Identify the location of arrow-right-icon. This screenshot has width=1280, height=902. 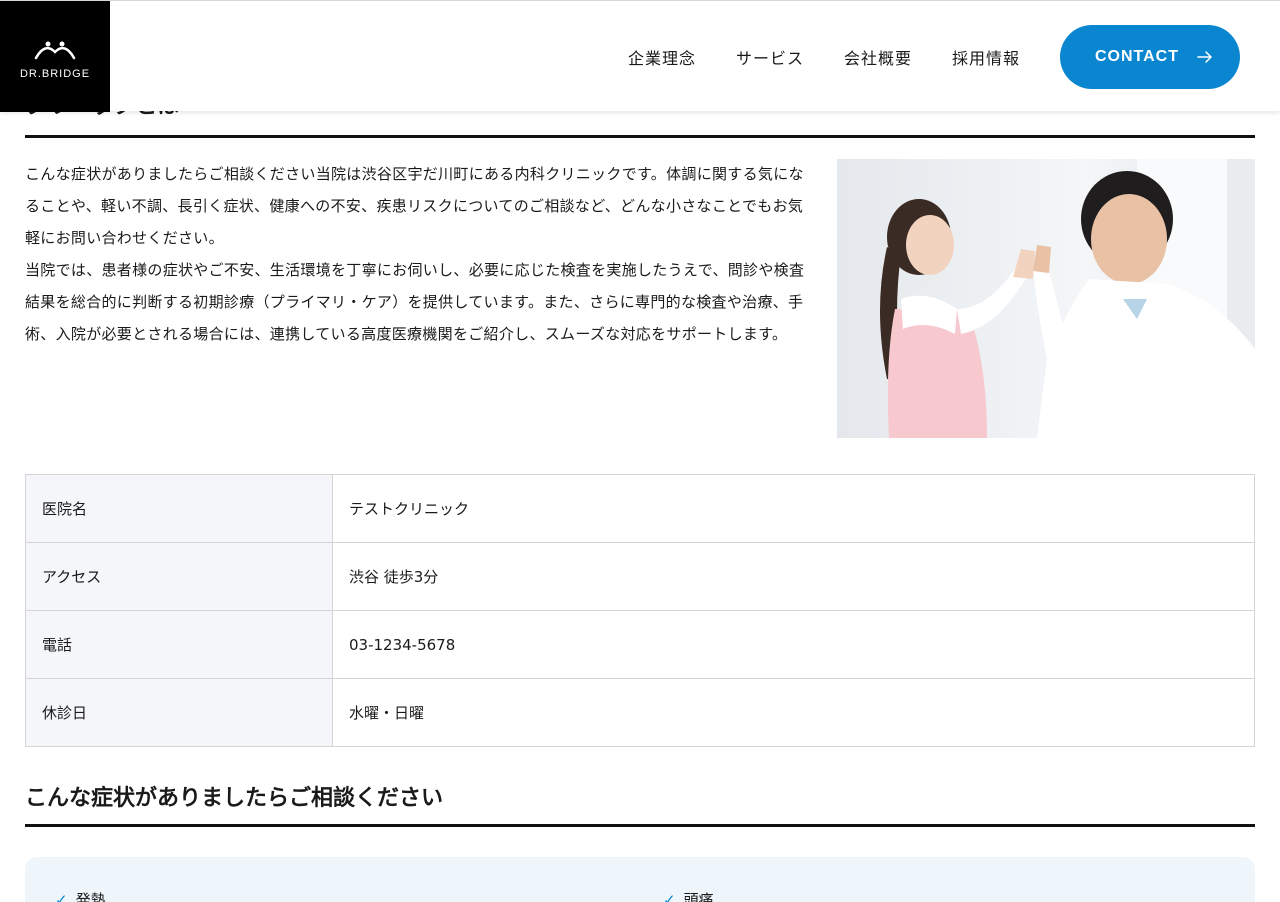
(1204, 57).